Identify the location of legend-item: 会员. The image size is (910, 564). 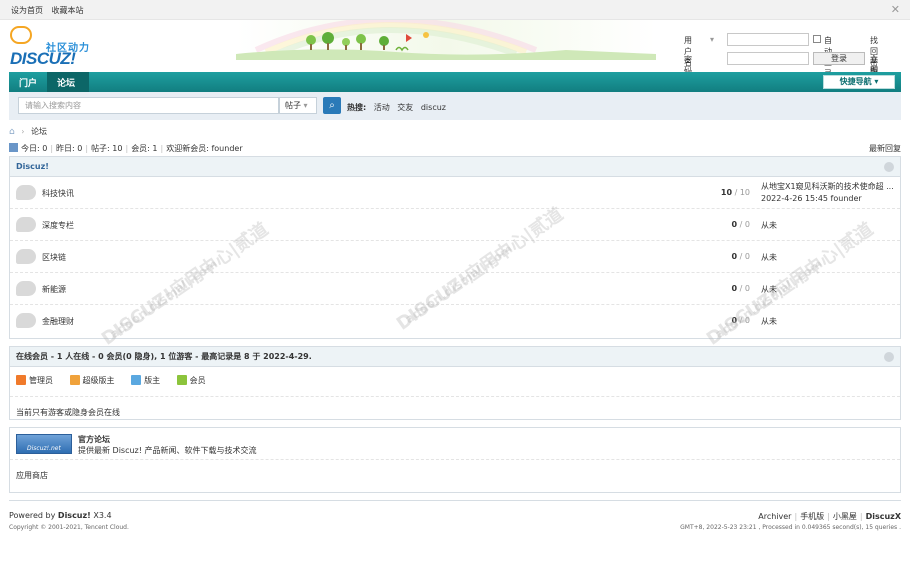
(191, 380).